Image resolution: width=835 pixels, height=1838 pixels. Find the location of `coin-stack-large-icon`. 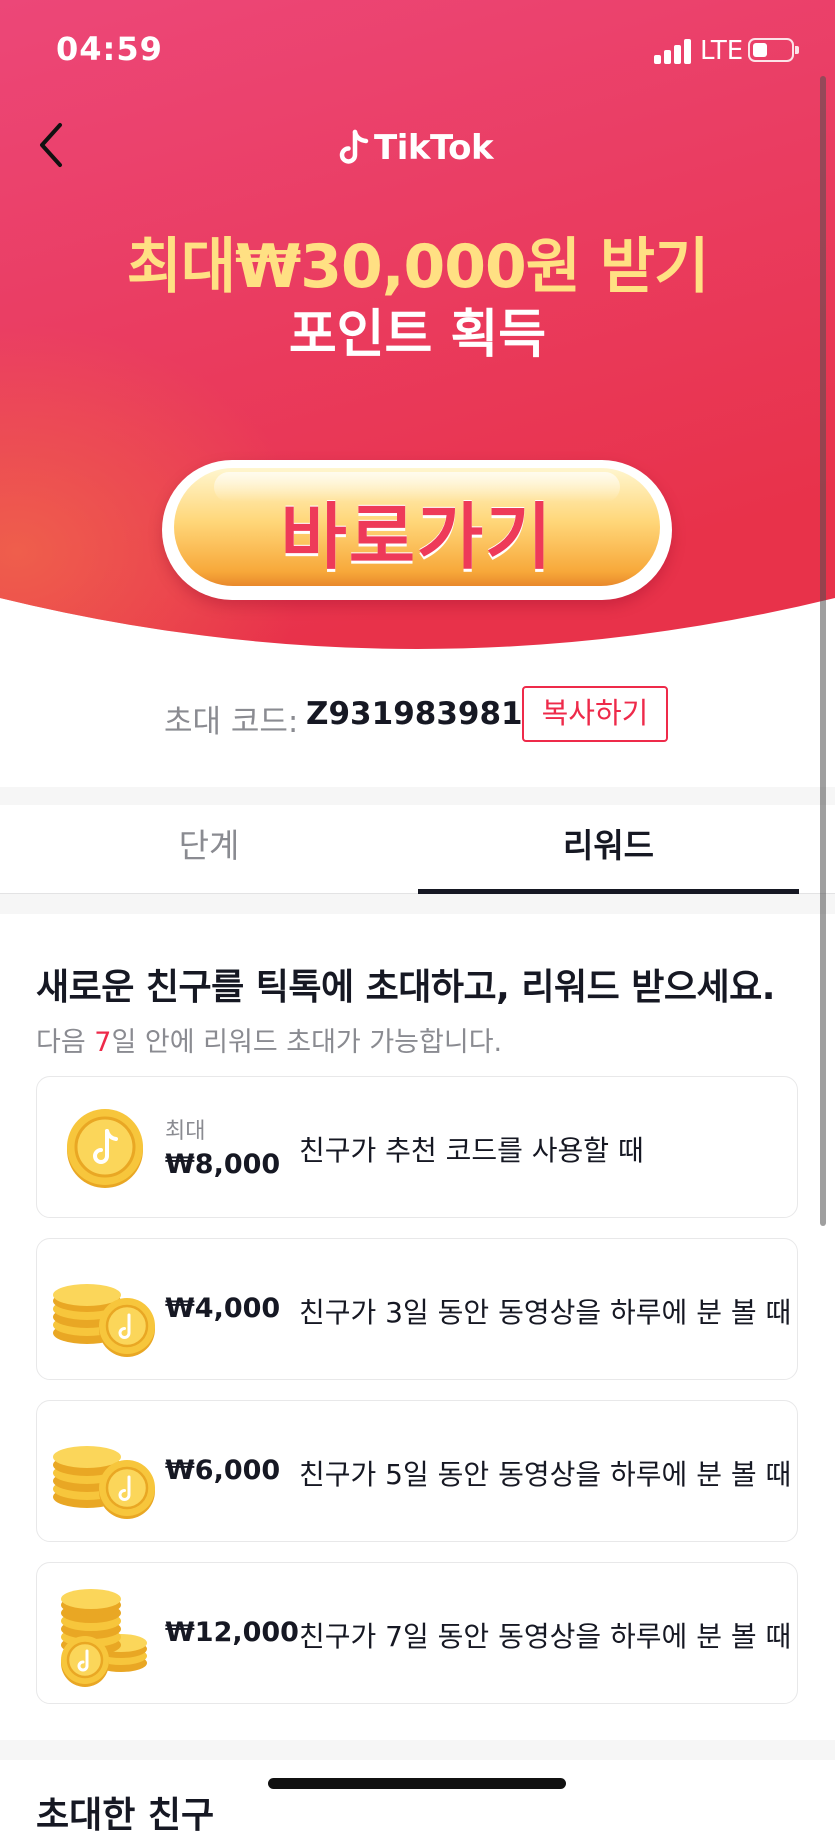

coin-stack-large-icon is located at coordinates (104, 1638).